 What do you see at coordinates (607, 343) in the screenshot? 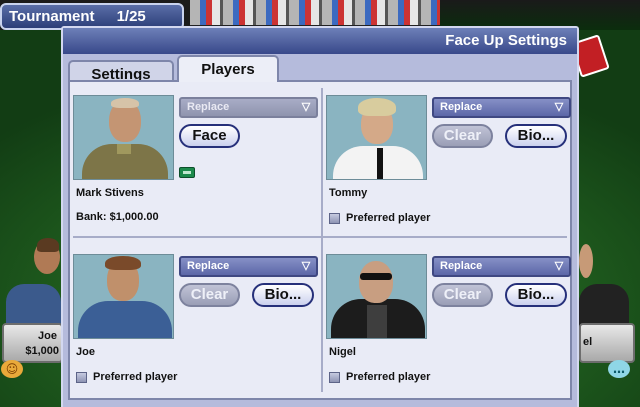
I see `background-player-plate-right: el` at bounding box center [607, 343].